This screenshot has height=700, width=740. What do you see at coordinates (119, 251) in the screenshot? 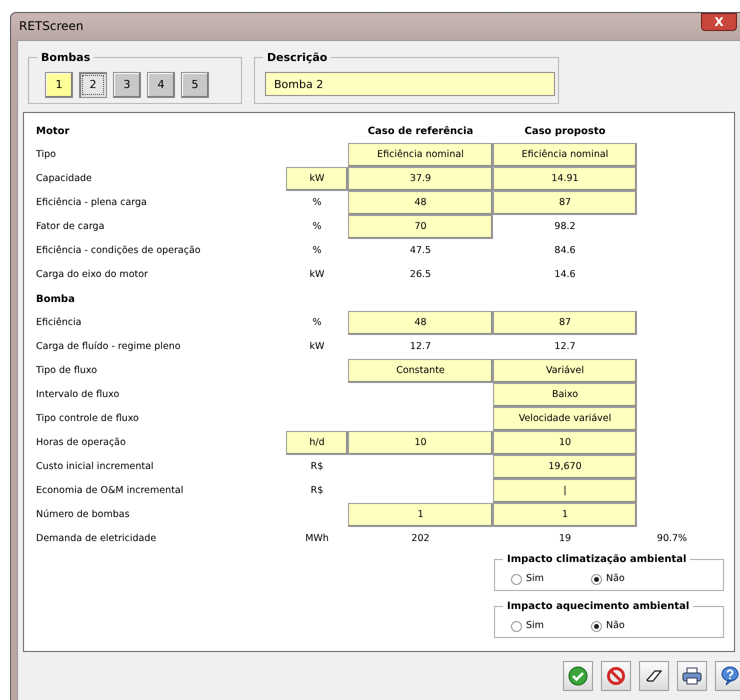
I see `row-label: Eficiência - condições de operação` at bounding box center [119, 251].